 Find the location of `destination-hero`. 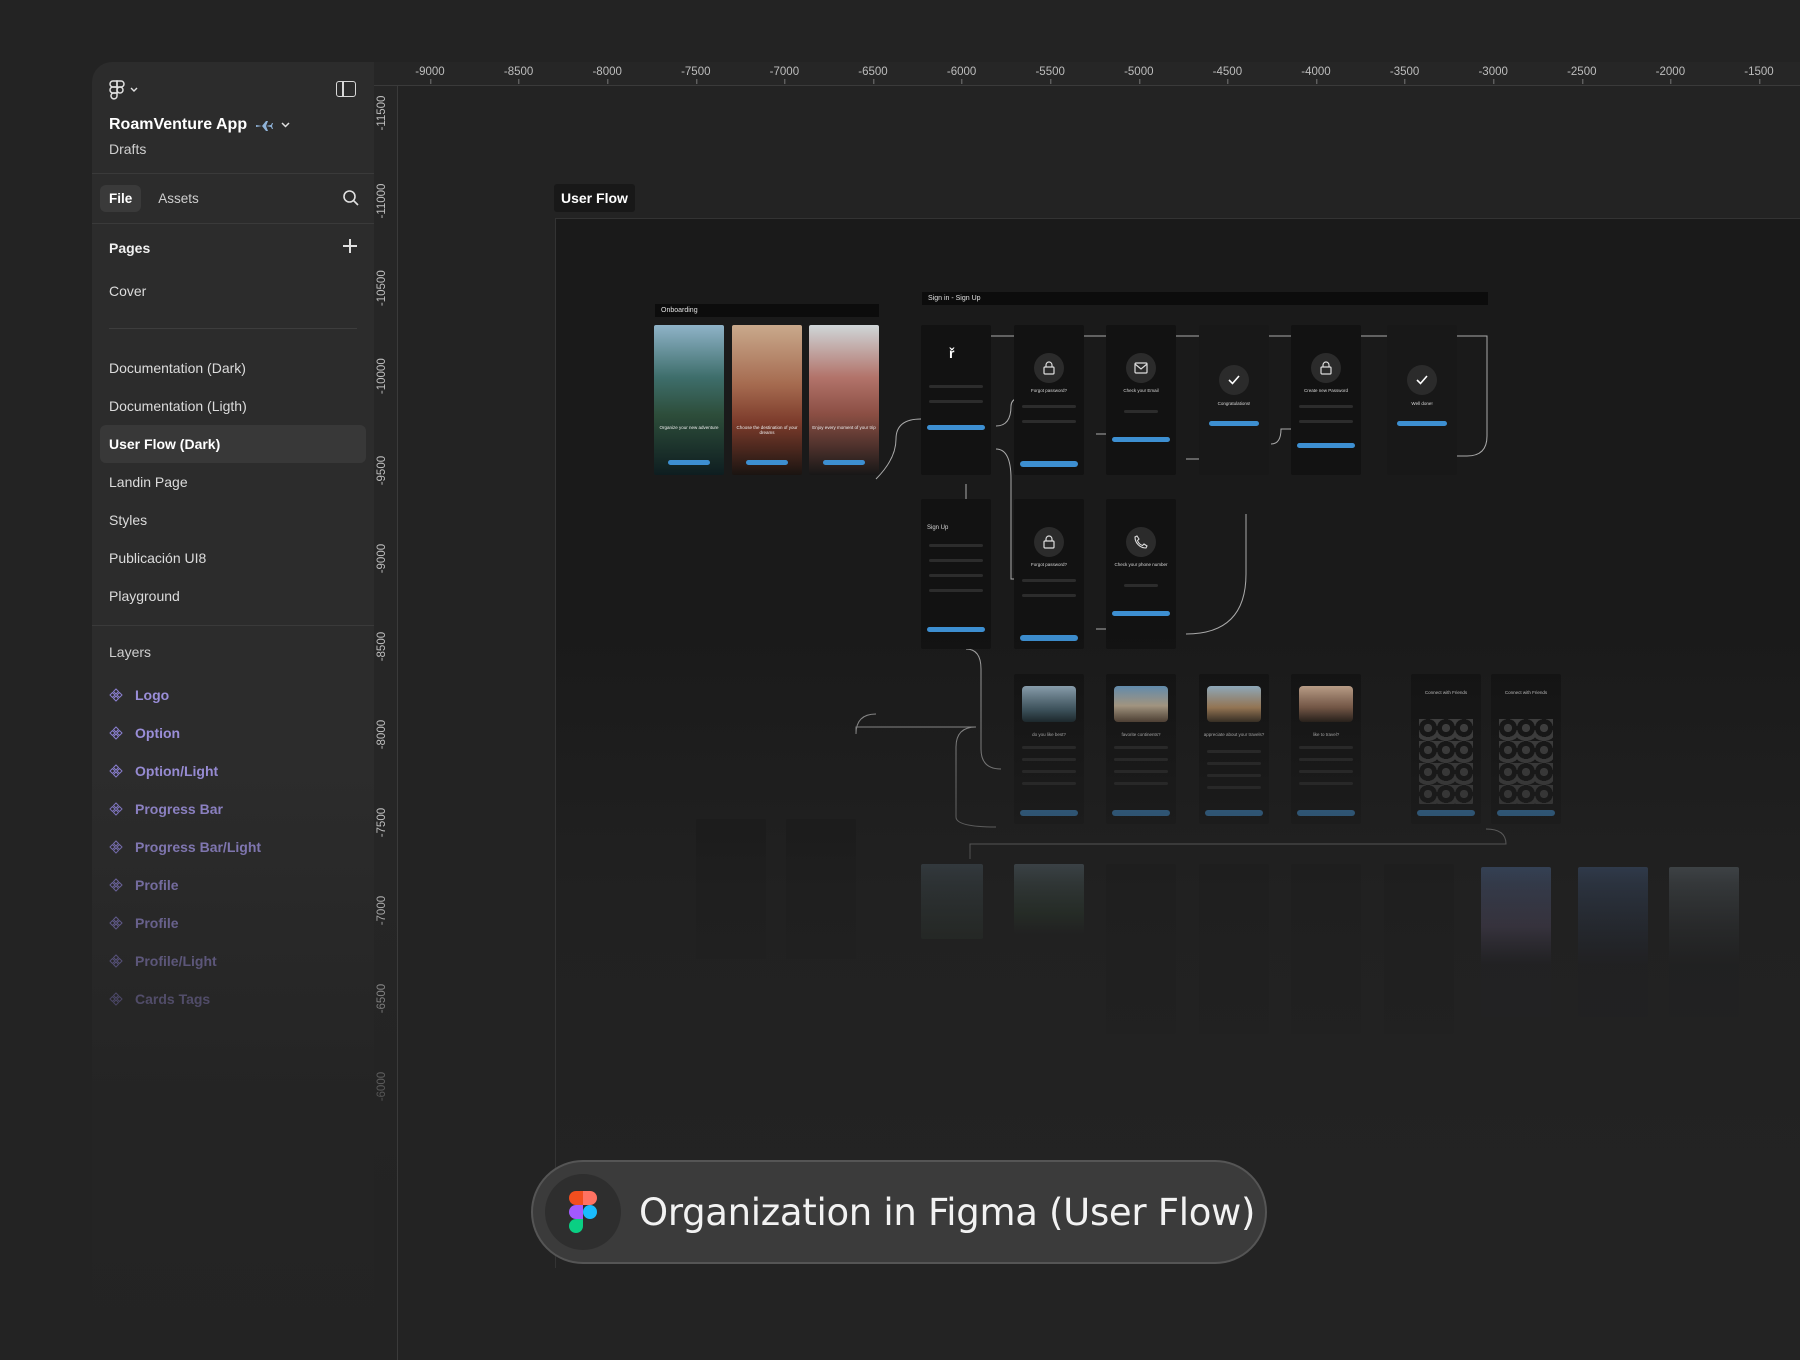

destination-hero is located at coordinates (1049, 899).